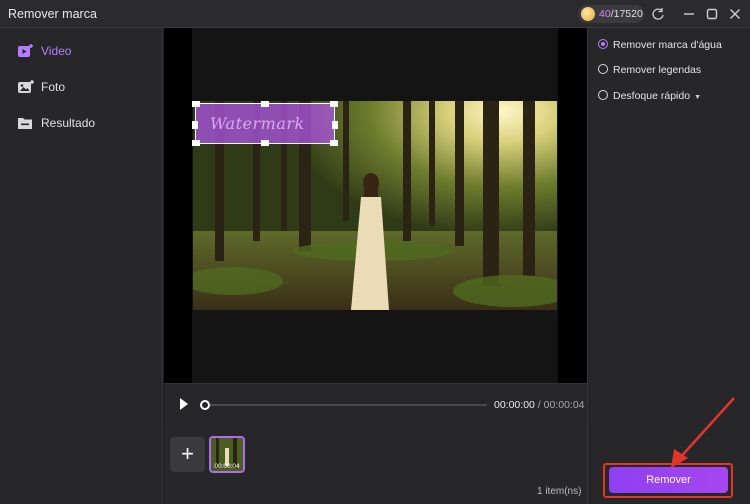  Describe the element at coordinates (53, 87) in the screenshot. I see `sidebar-item-label: Foto` at that location.